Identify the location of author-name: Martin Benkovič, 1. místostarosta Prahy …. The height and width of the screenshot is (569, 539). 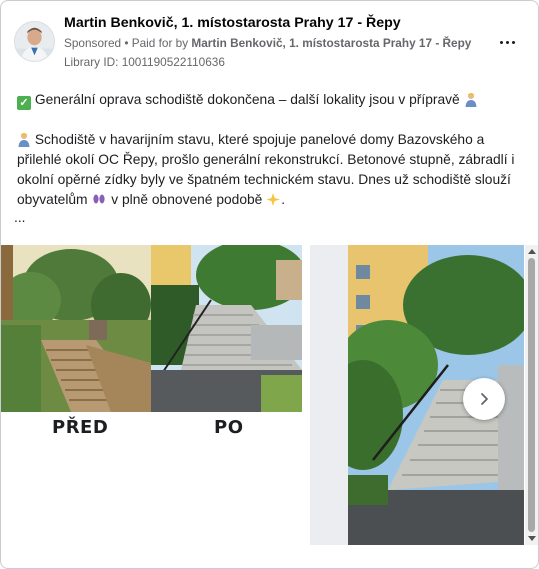
(232, 23).